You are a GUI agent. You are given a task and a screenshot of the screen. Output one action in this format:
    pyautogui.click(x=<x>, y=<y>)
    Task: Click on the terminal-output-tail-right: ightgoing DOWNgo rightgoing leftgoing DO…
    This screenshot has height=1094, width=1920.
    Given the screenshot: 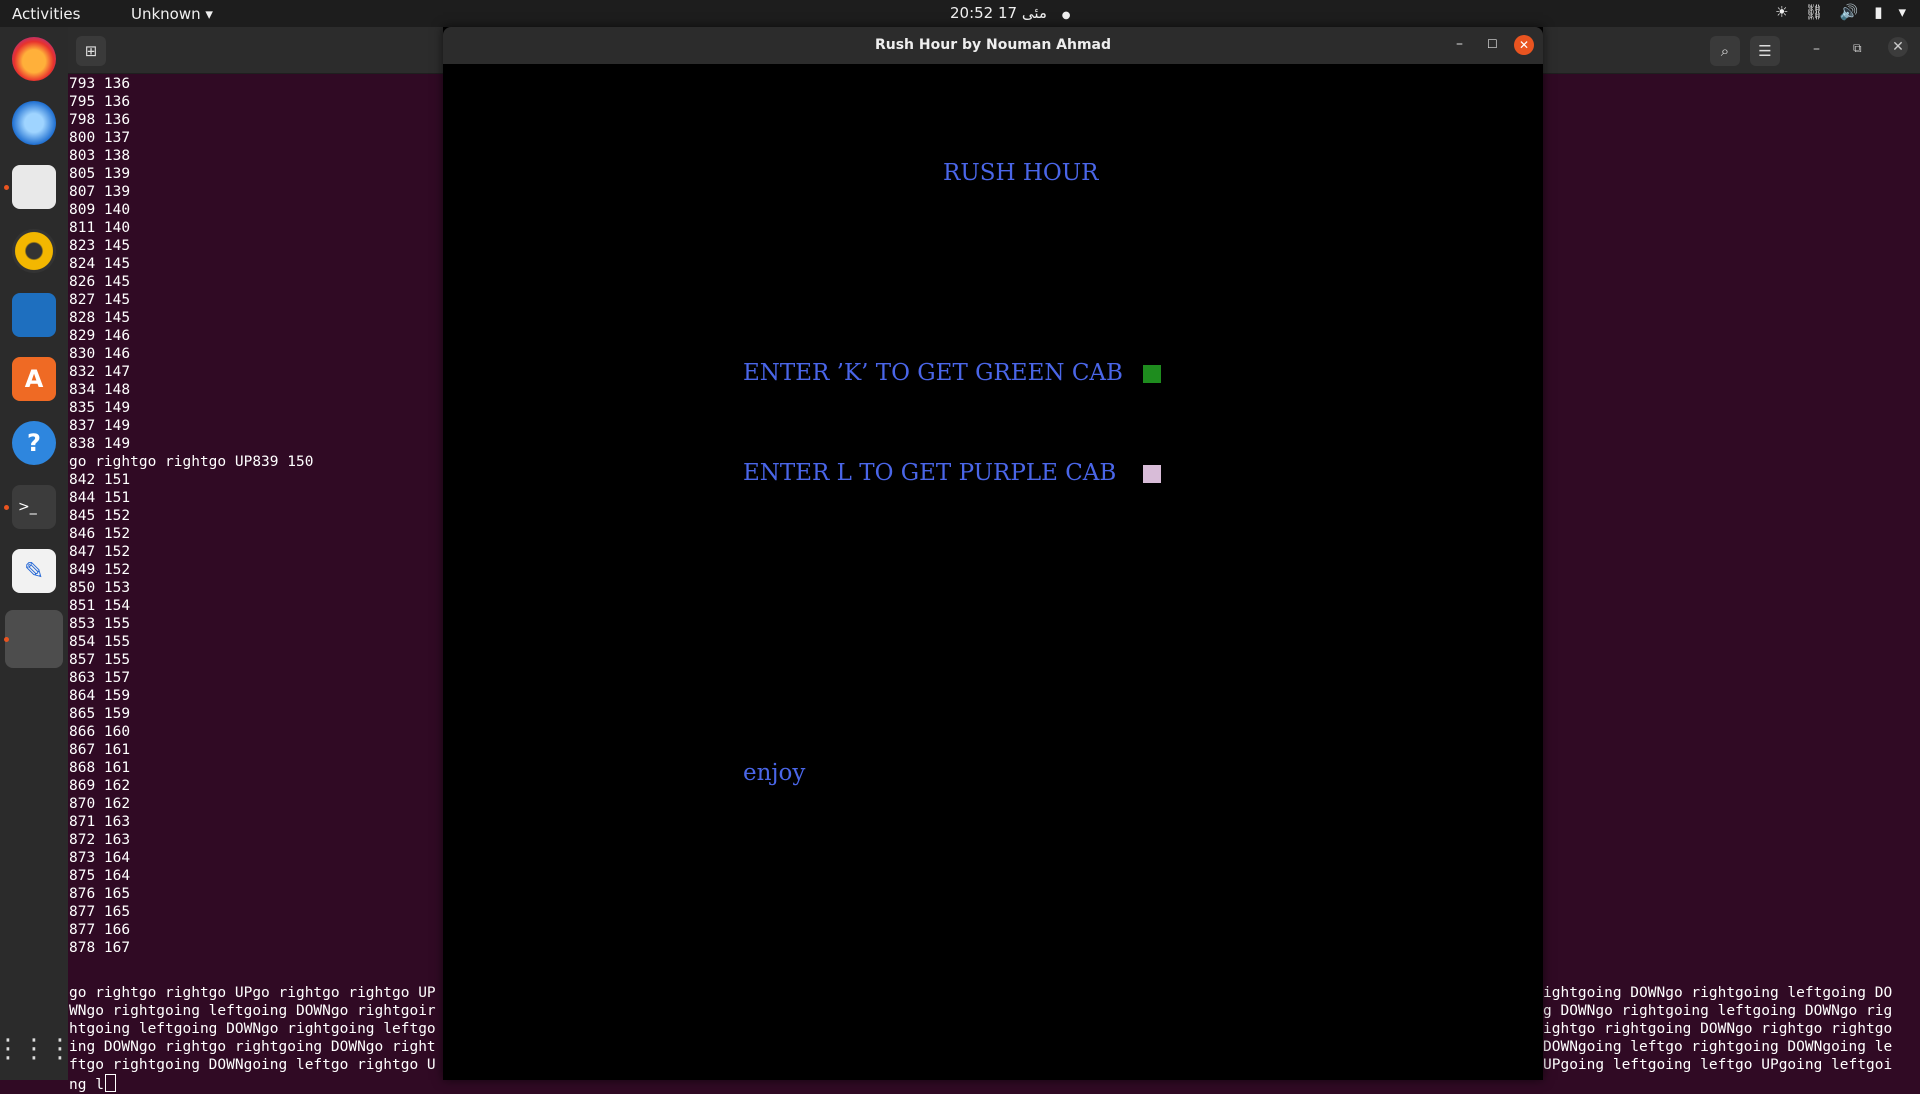 What is the action you would take?
    pyautogui.click(x=1731, y=1029)
    